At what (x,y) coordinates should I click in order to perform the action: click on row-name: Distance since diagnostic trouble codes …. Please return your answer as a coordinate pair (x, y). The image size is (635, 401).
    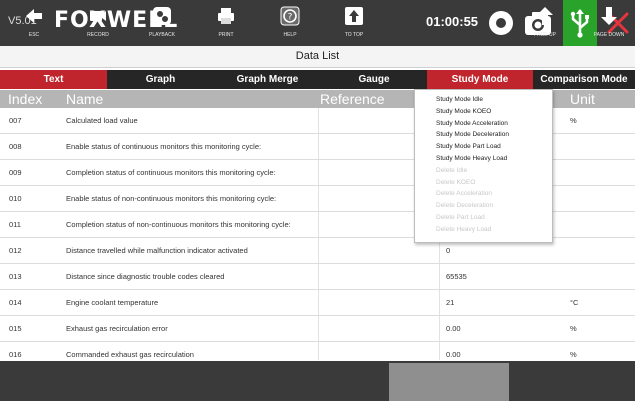
    Looking at the image, I should click on (145, 276).